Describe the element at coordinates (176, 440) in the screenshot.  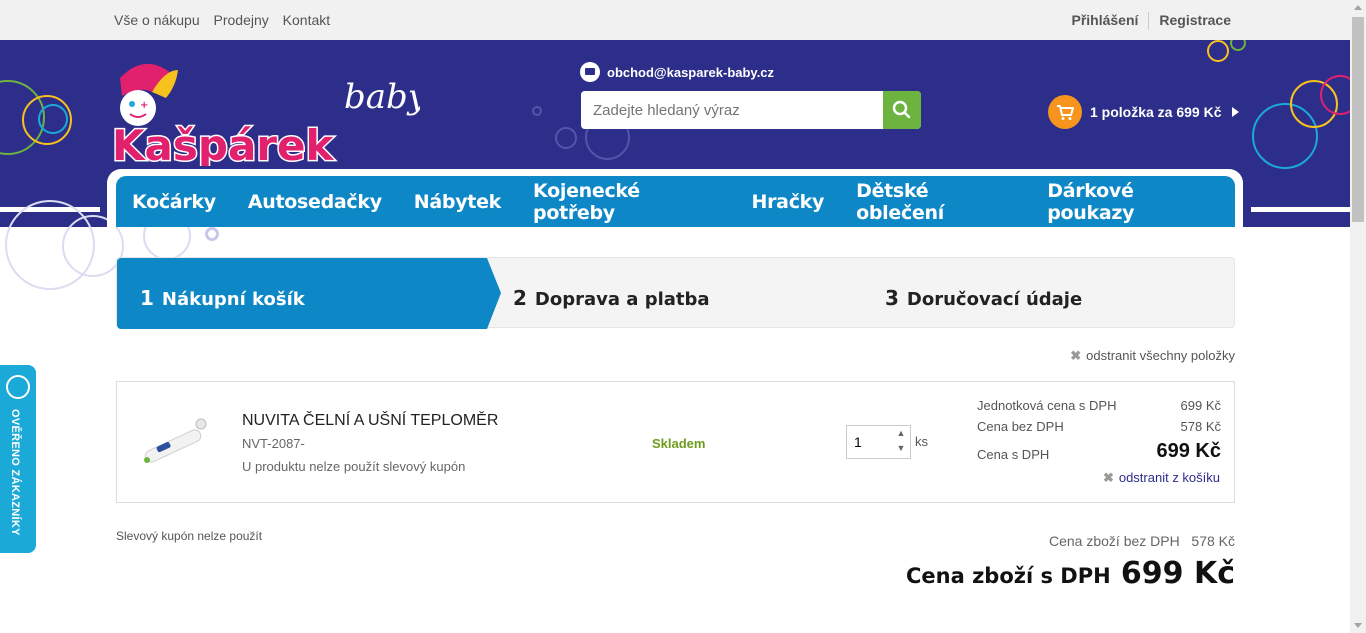
I see `product-image` at that location.